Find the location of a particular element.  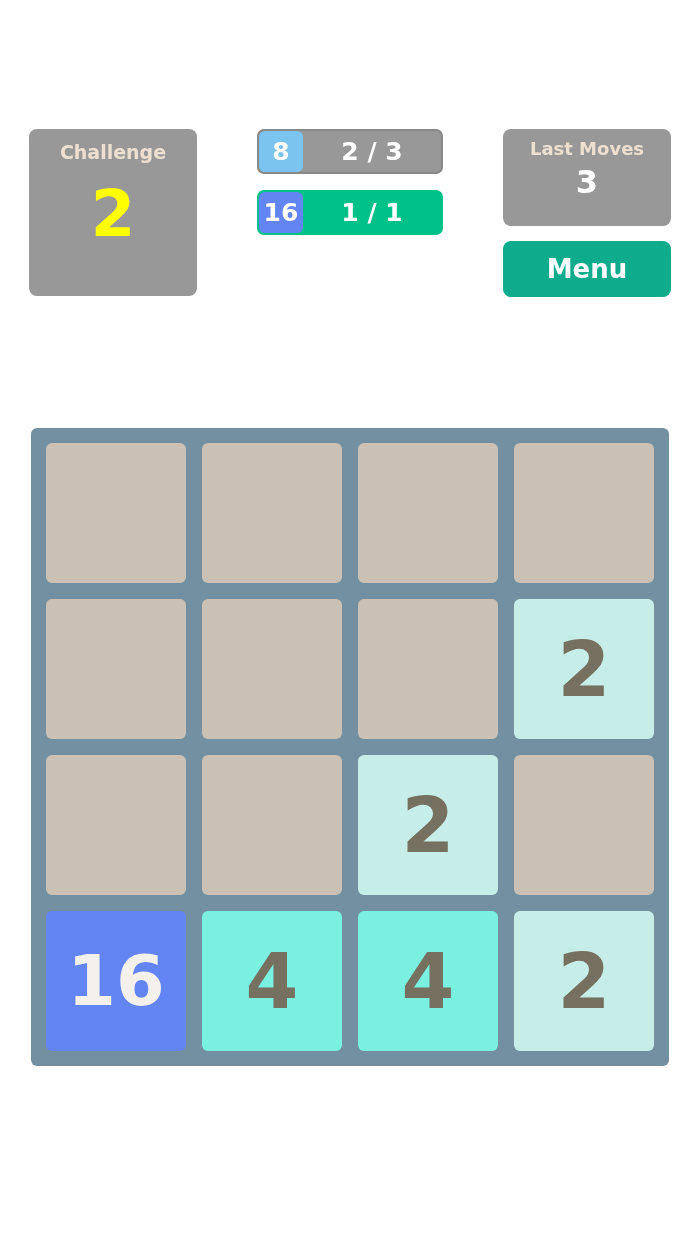

menu-button: Menu is located at coordinates (587, 269).